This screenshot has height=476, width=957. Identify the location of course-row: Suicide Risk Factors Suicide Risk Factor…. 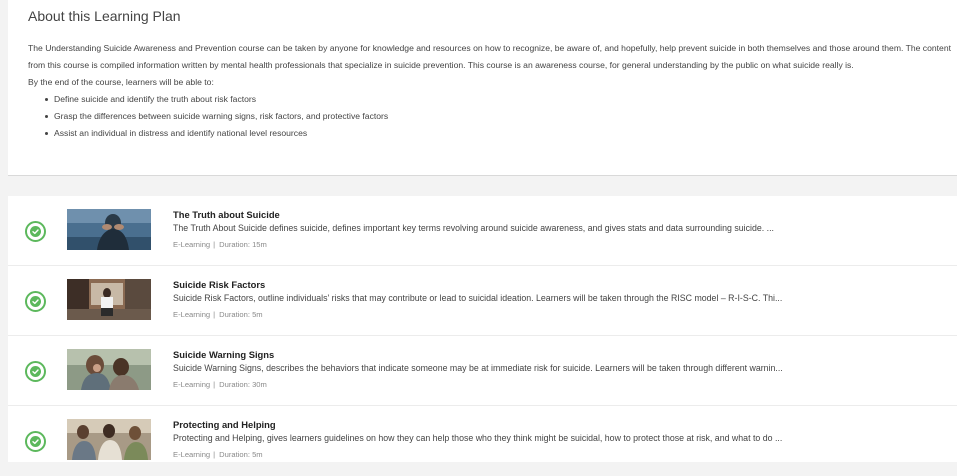
(482, 301).